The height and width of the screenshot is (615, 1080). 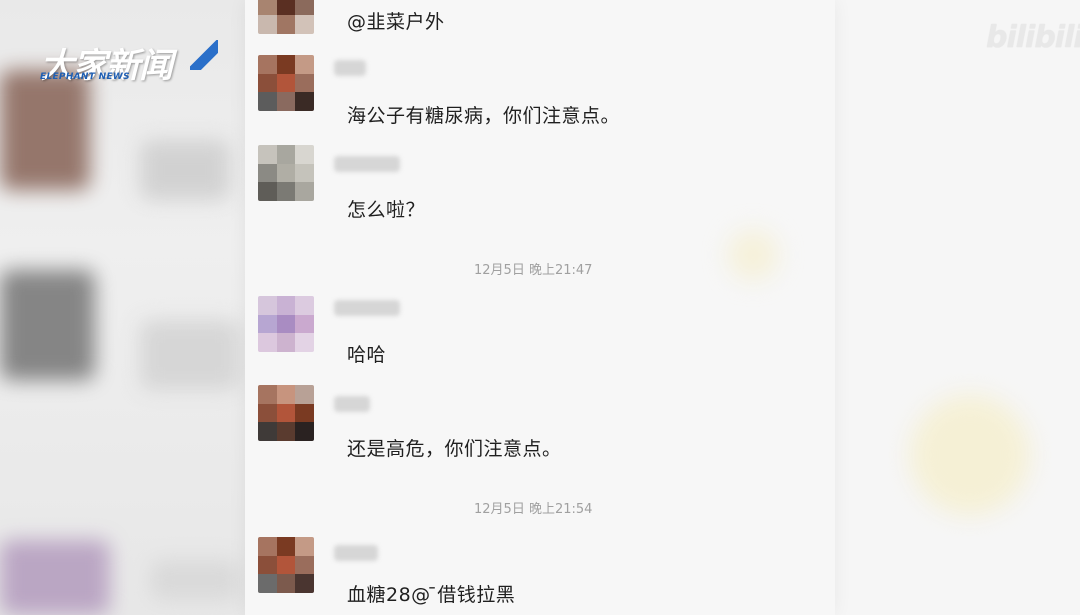 I want to click on chat-message: 血糖28@ ̄借钱拉黑, so click(x=431, y=595).